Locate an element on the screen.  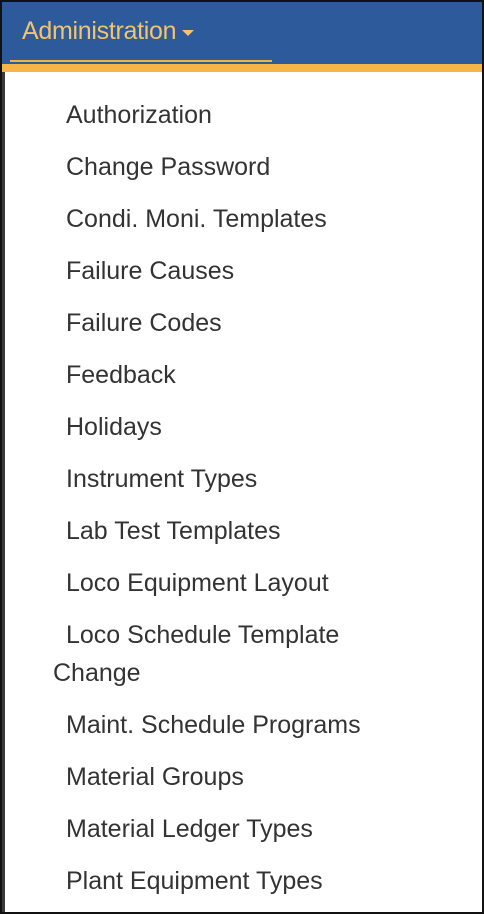
menu-item-holidays: Holidays is located at coordinates (263, 427).